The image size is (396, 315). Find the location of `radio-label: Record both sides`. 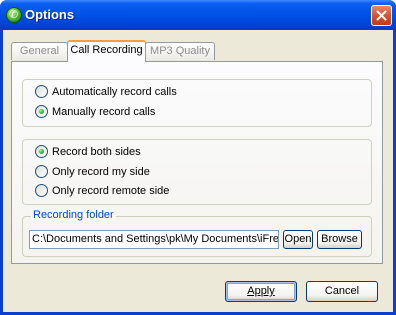

radio-label: Record both sides is located at coordinates (96, 152).